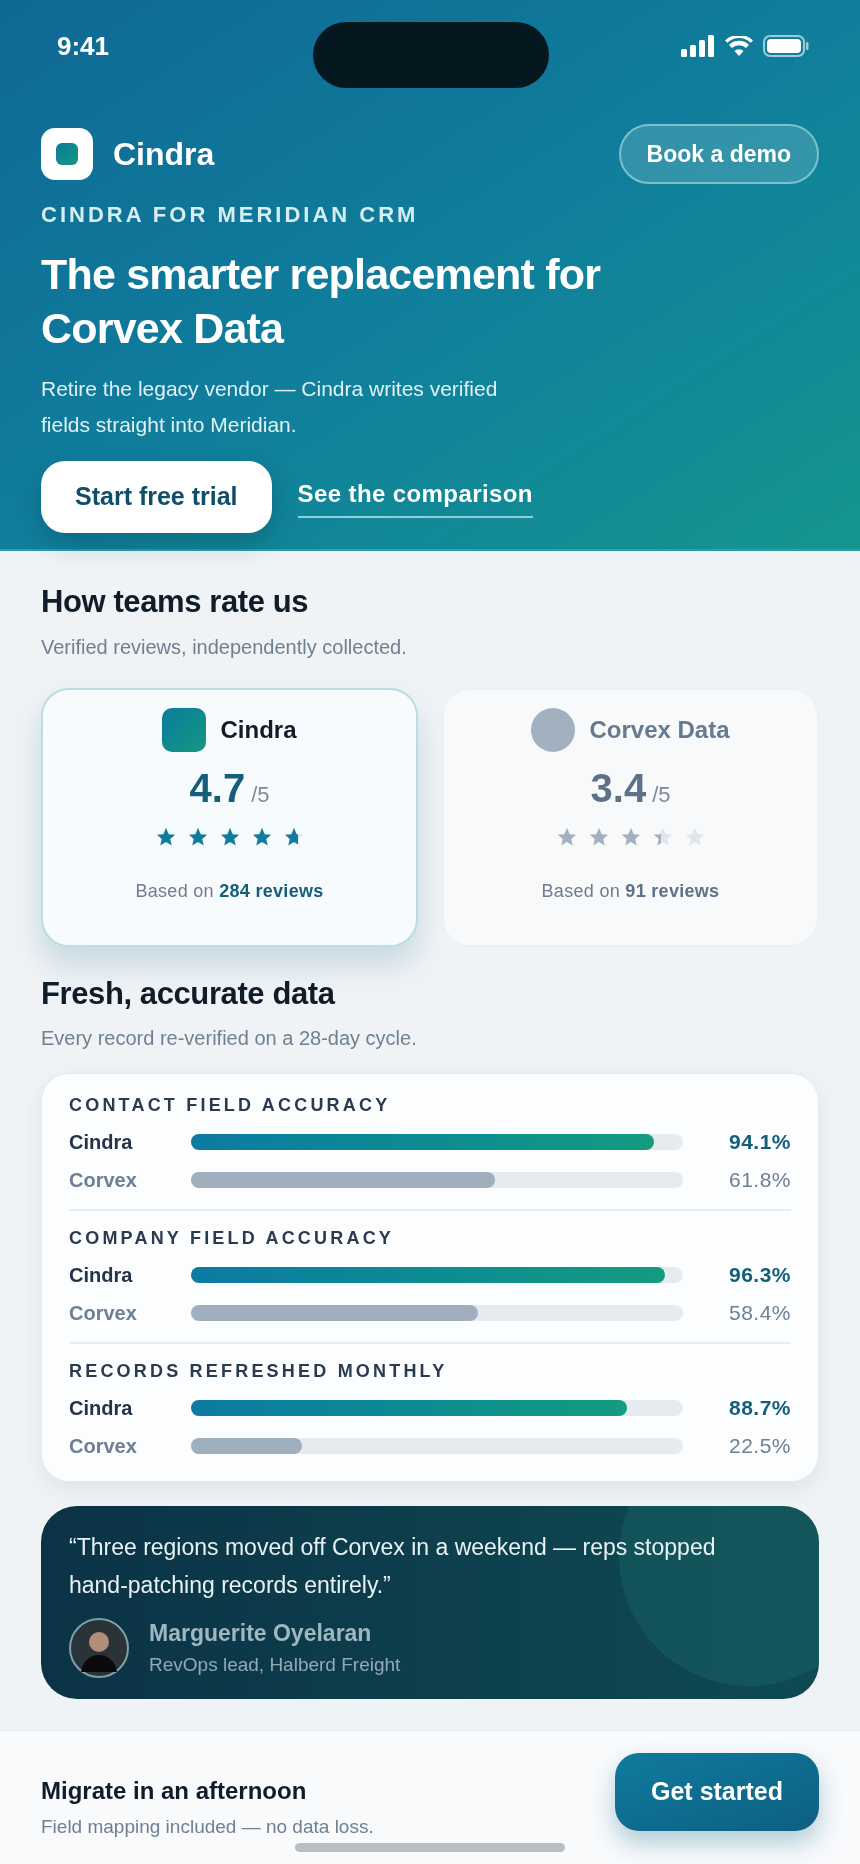 The image size is (860, 1864). Describe the element at coordinates (759, 1275) in the screenshot. I see `percentage: 96.3%` at that location.